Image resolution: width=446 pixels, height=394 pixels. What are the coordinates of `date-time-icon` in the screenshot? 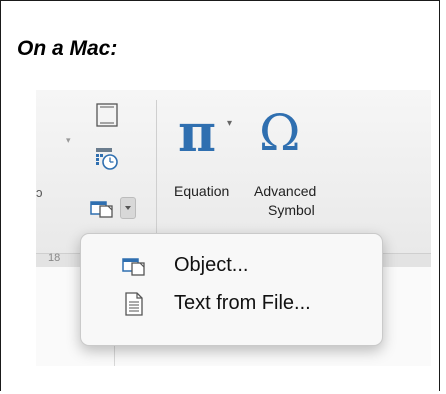 It's located at (107, 158).